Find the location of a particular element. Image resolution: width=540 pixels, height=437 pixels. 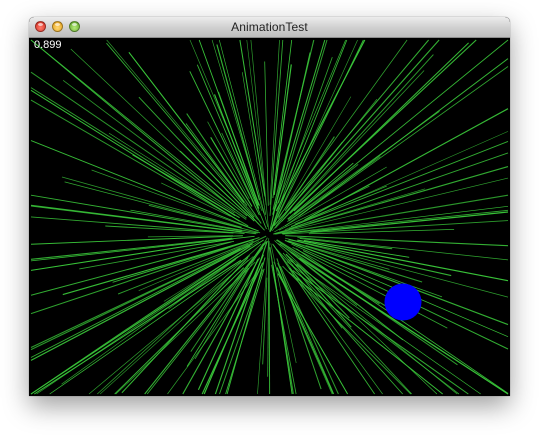

title-bar: AnimationTest is located at coordinates (269, 27).